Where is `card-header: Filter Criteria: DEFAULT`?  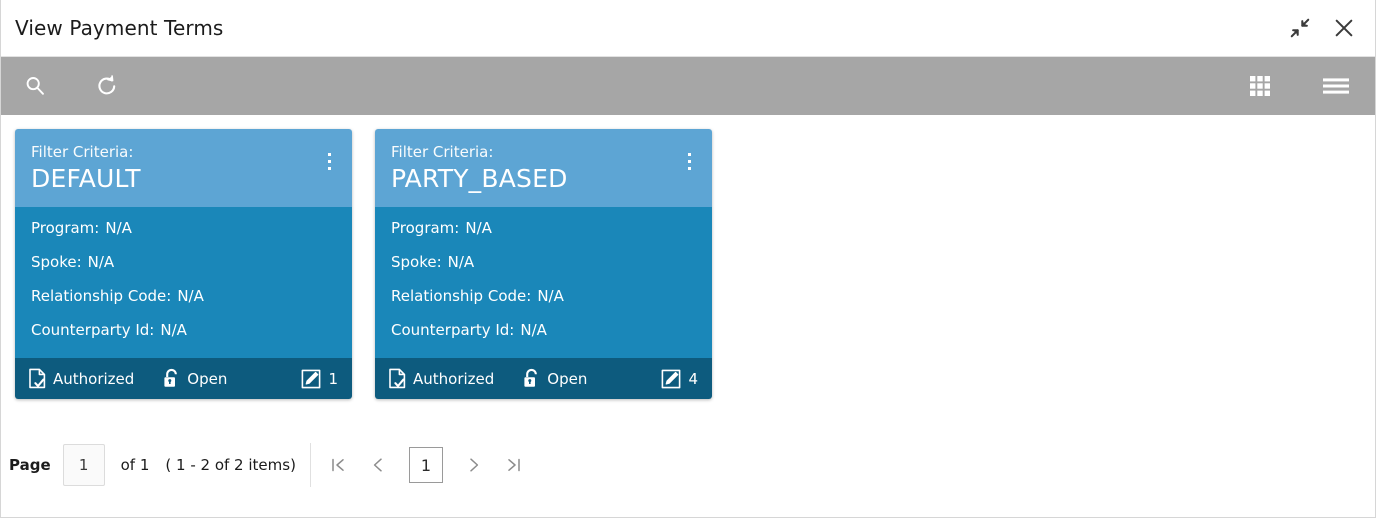 card-header: Filter Criteria: DEFAULT is located at coordinates (183, 168).